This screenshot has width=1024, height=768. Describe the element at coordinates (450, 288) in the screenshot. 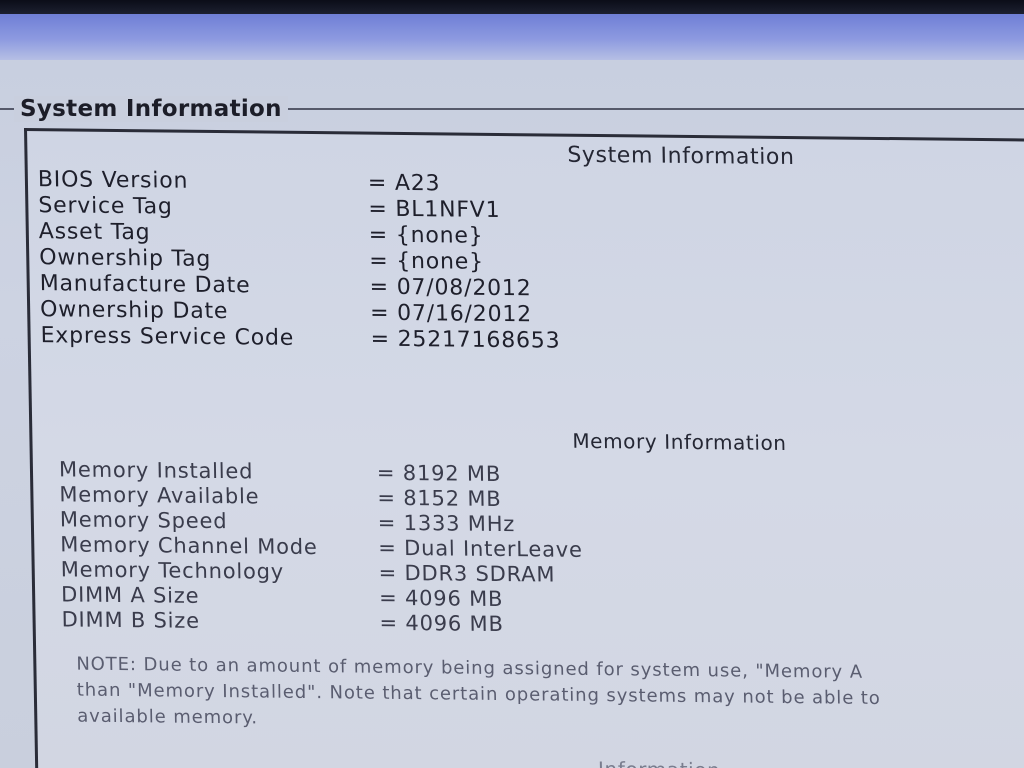

I see `field-value: = 07/08/2012` at that location.